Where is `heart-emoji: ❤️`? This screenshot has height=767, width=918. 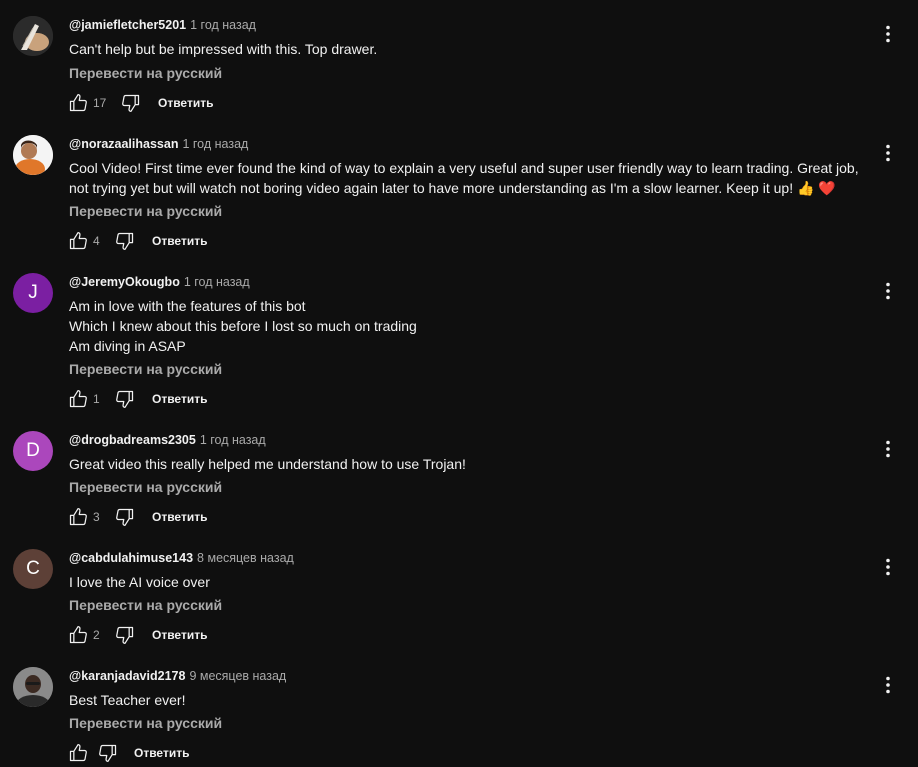
heart-emoji: ❤️ is located at coordinates (827, 189).